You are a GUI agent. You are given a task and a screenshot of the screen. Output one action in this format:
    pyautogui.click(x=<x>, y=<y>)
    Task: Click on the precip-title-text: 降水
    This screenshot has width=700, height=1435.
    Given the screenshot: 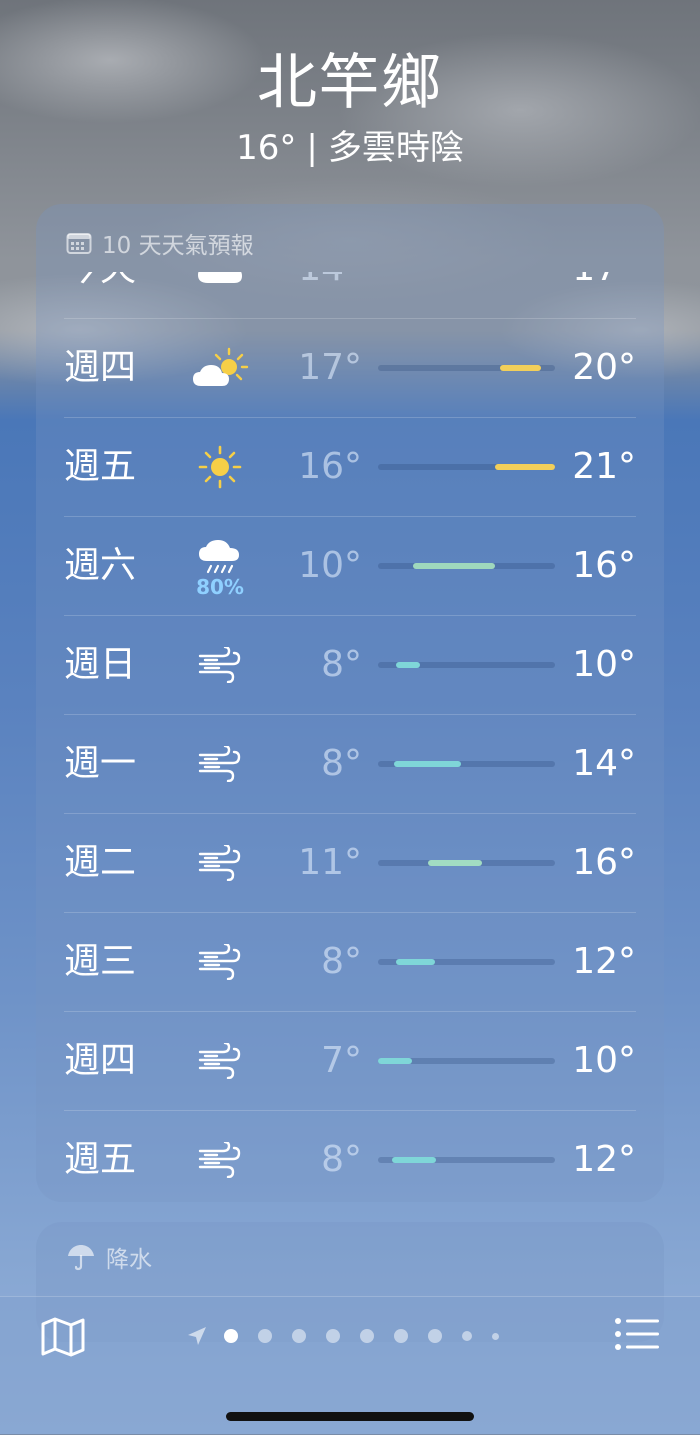 What is the action you would take?
    pyautogui.click(x=129, y=1260)
    